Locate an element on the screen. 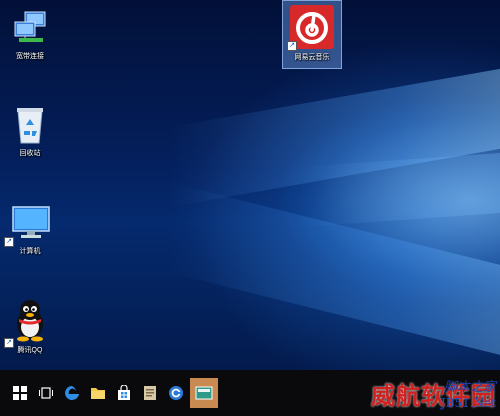  start-button is located at coordinates (20, 393).